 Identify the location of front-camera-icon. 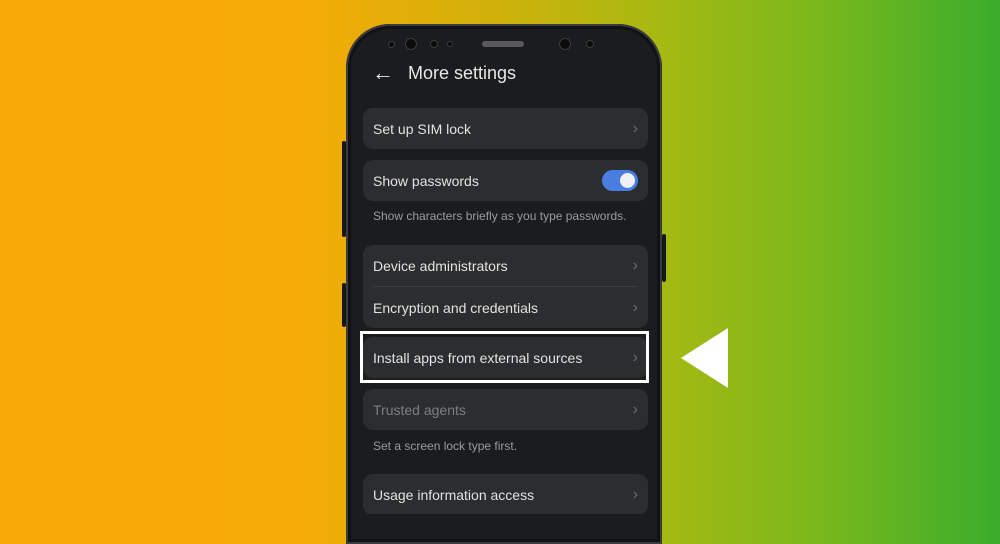
(565, 44).